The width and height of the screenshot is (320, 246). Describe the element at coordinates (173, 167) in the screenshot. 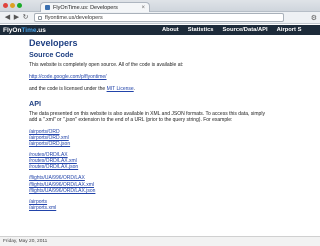

I see `api-link: /routes/ORD/LAX.json` at that location.